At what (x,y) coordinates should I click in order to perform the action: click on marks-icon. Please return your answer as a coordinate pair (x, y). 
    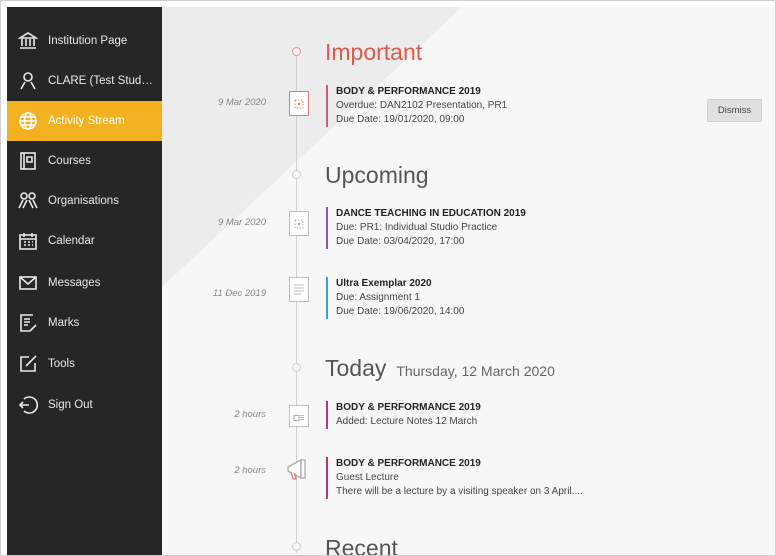
    Looking at the image, I should click on (28, 323).